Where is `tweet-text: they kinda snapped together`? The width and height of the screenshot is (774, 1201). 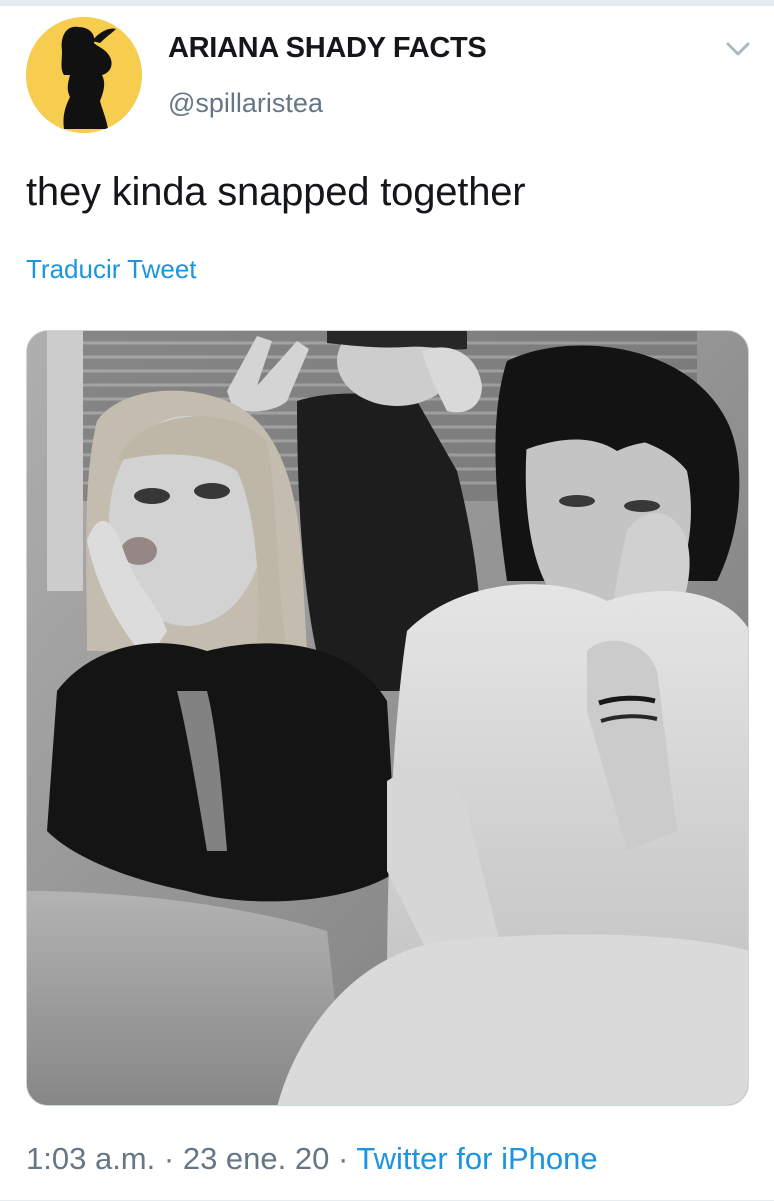 tweet-text: they kinda snapped together is located at coordinates (276, 192).